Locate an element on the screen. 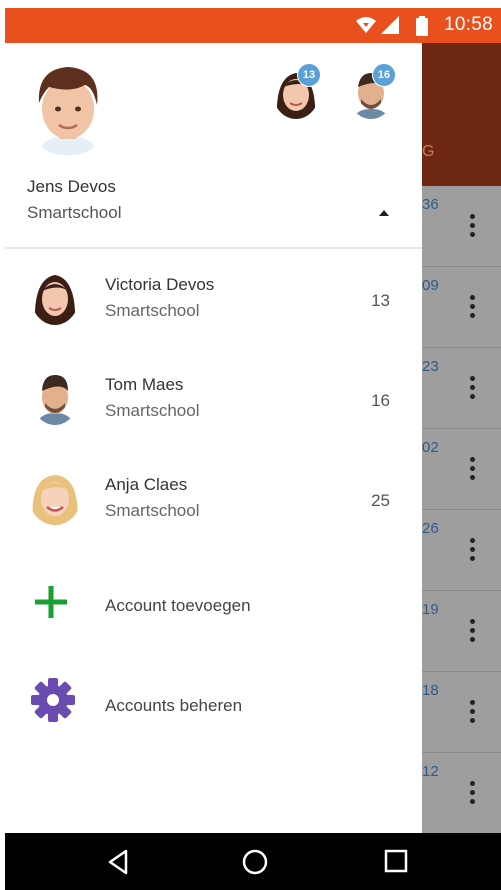  list-item-number: 12 is located at coordinates (430, 771).